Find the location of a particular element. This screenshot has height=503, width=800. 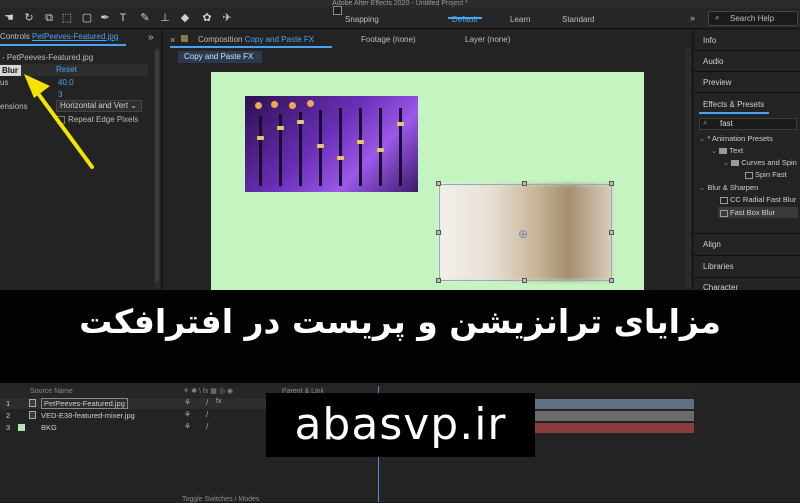

workspace-active-indicator is located at coordinates (465, 18).